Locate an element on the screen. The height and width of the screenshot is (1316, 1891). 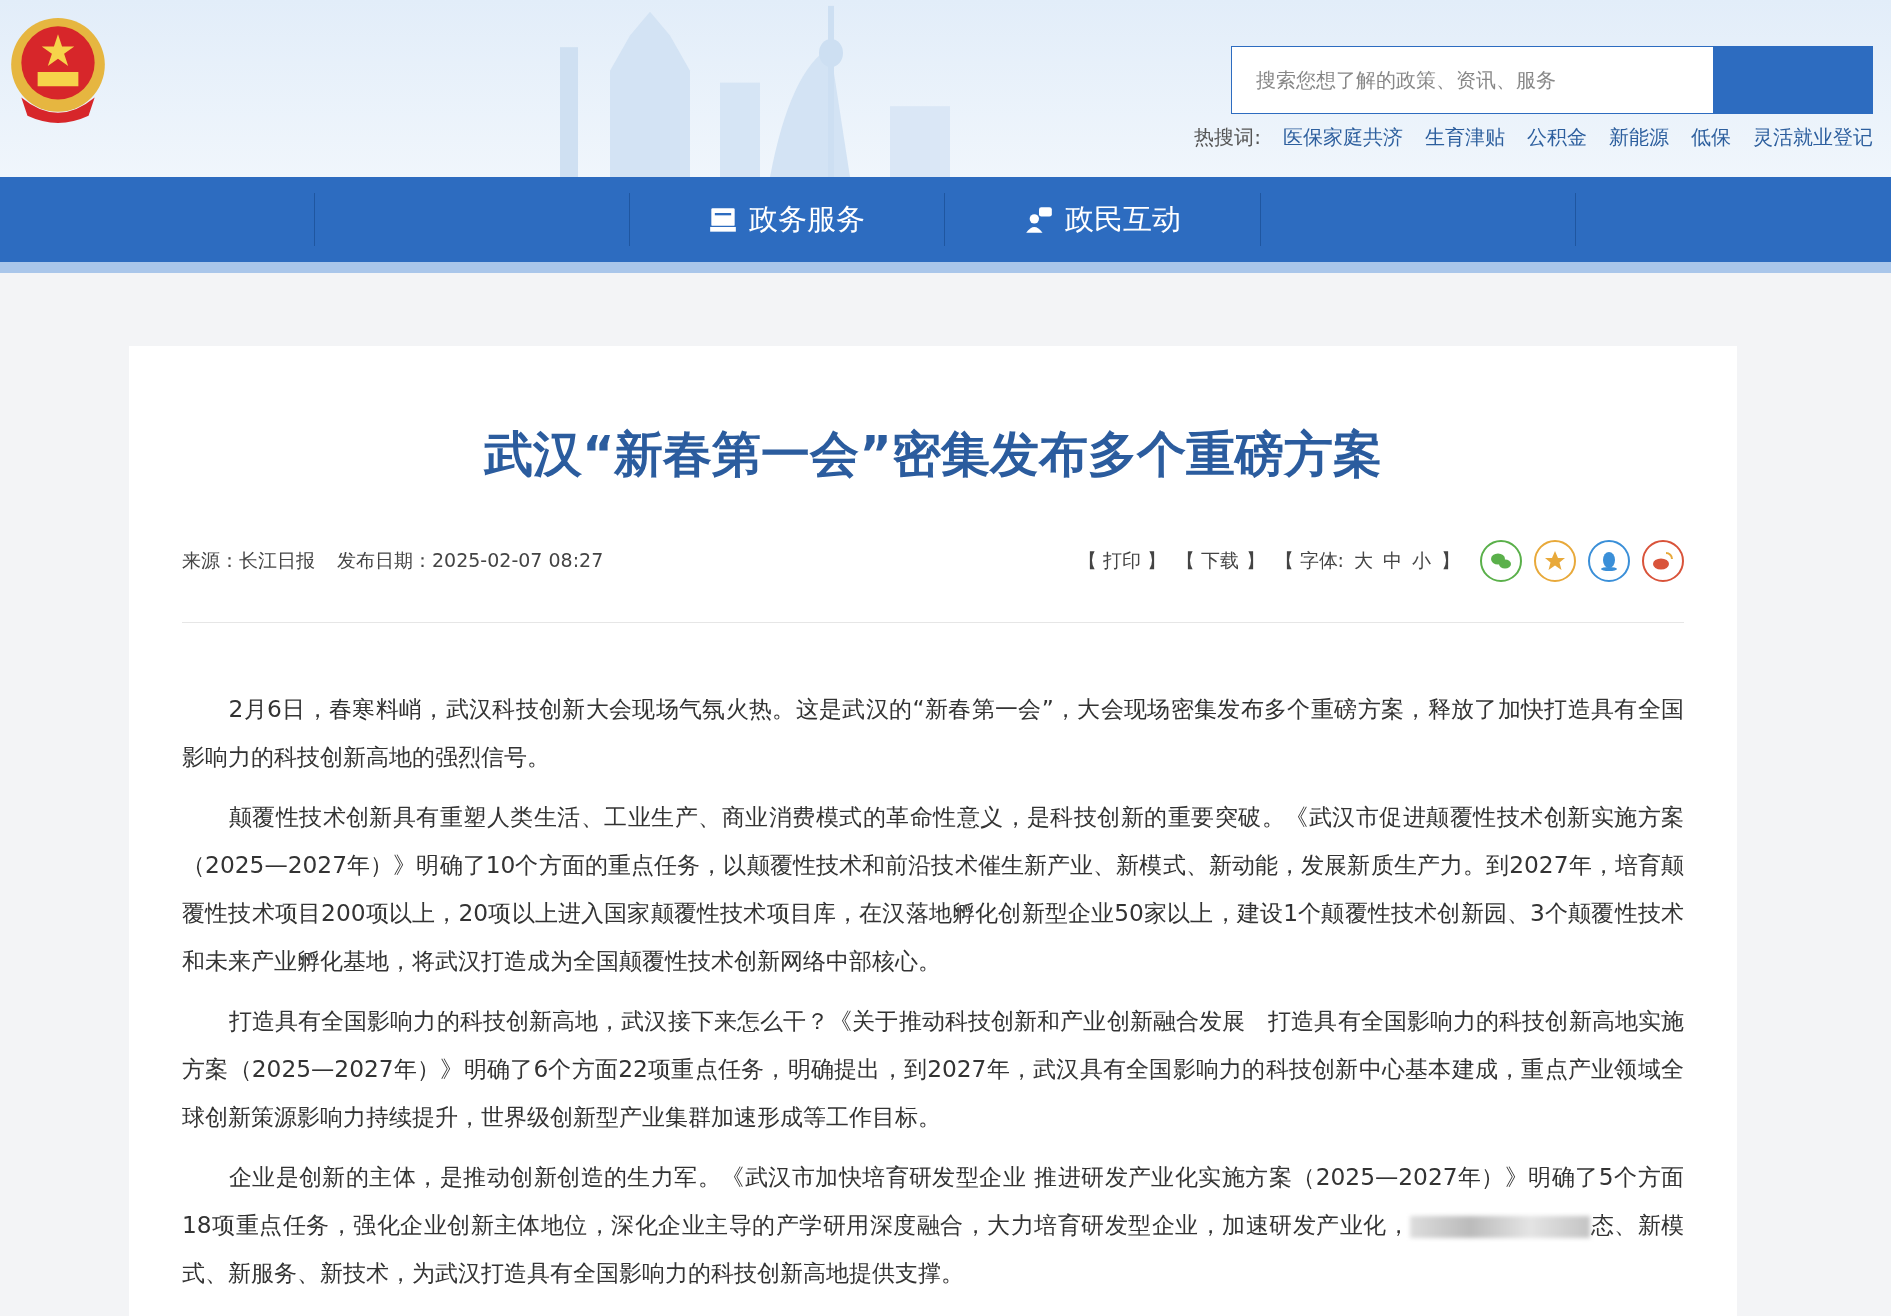
article-paragraph: 2月6日，春寒料峭，武汉科技创新大会现场气氛火热。这是武汉的“新春第一会”，大会现场密集发布多个重磅方案，释放了加快打造具有全国影响力的科技创新高地的强烈信号。 is located at coordinates (933, 733).